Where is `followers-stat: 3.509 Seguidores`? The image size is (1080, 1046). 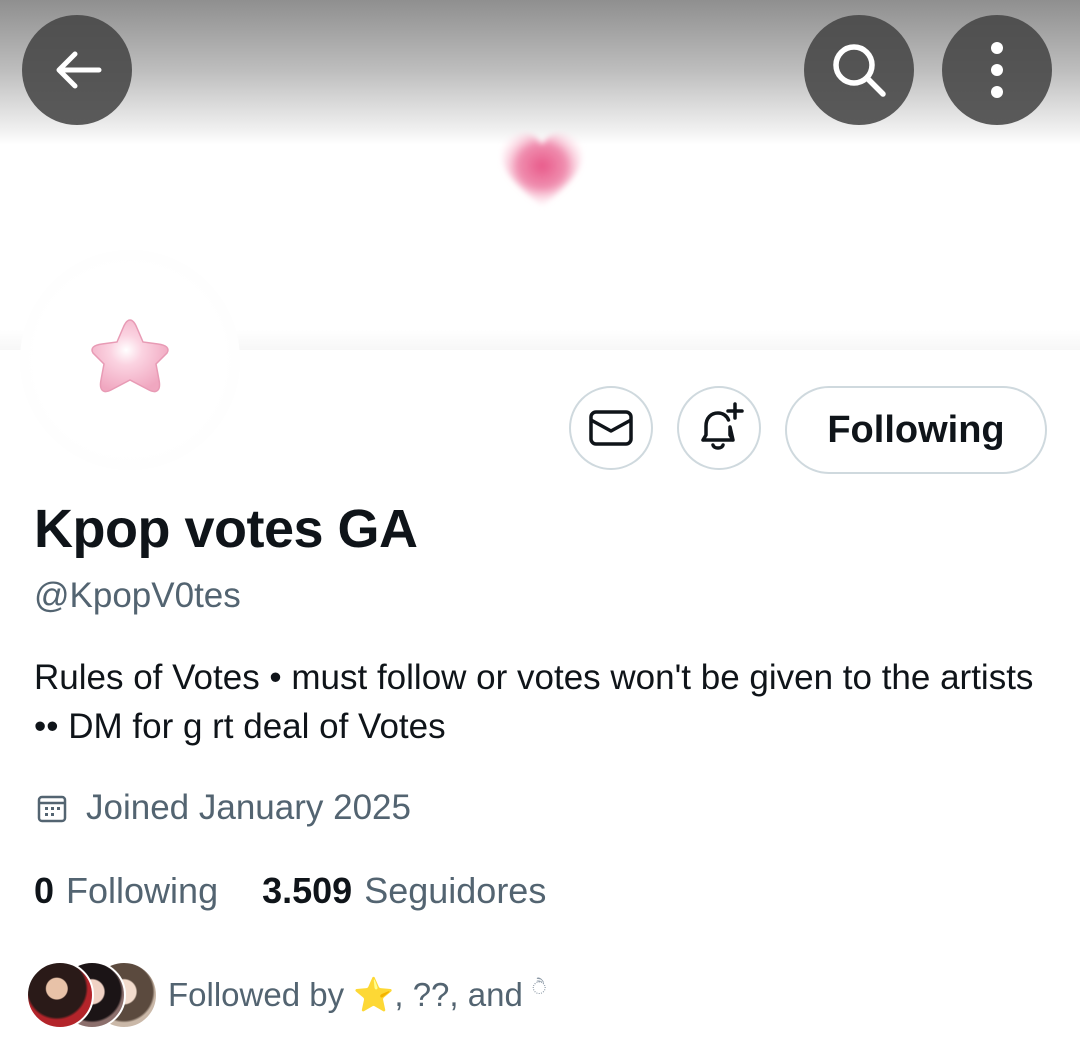 followers-stat: 3.509 Seguidores is located at coordinates (404, 891).